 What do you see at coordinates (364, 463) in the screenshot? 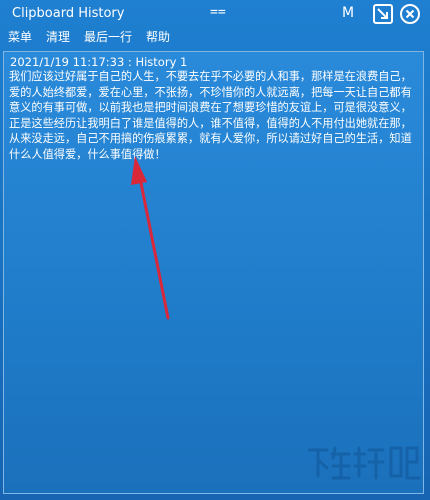
I see `watermark-logo` at bounding box center [364, 463].